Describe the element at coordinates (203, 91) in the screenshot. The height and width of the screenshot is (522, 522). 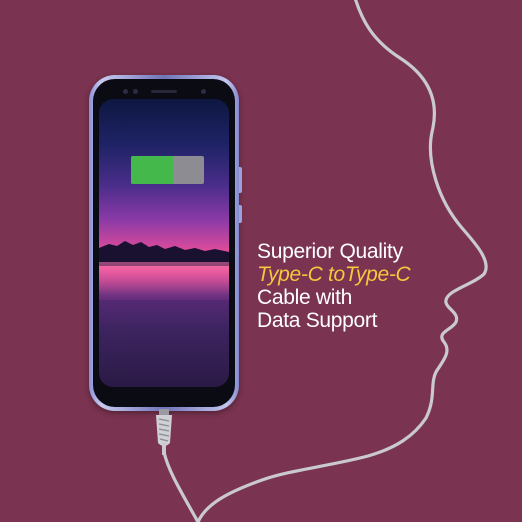
I see `iris-sensor-icon` at that location.